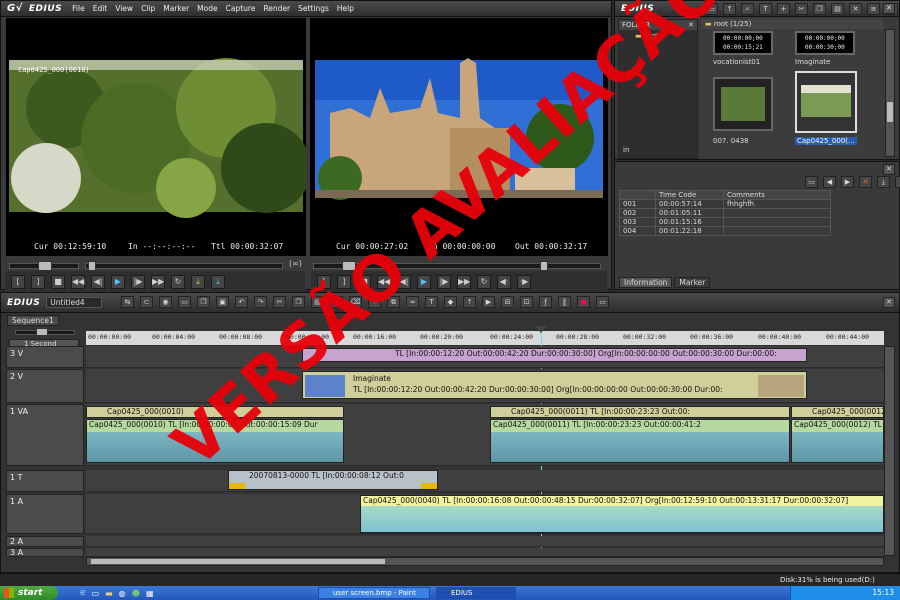 The image size is (900, 600). Describe the element at coordinates (237, 486) in the screenshot. I see `title-mixer-in` at that location.